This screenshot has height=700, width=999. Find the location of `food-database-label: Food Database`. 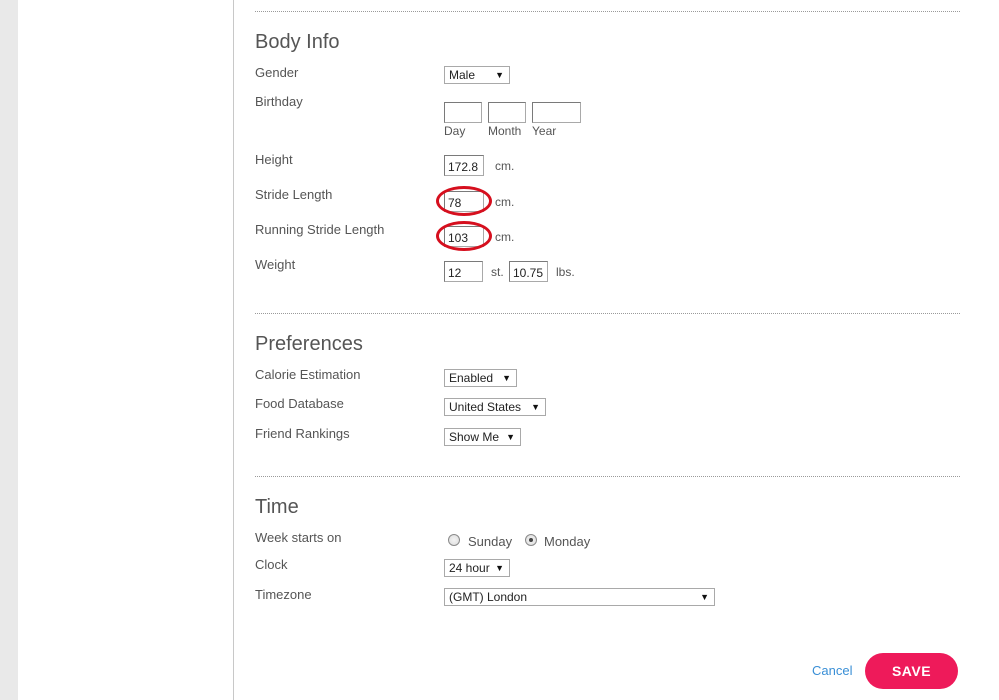

food-database-label: Food Database is located at coordinates (299, 403).